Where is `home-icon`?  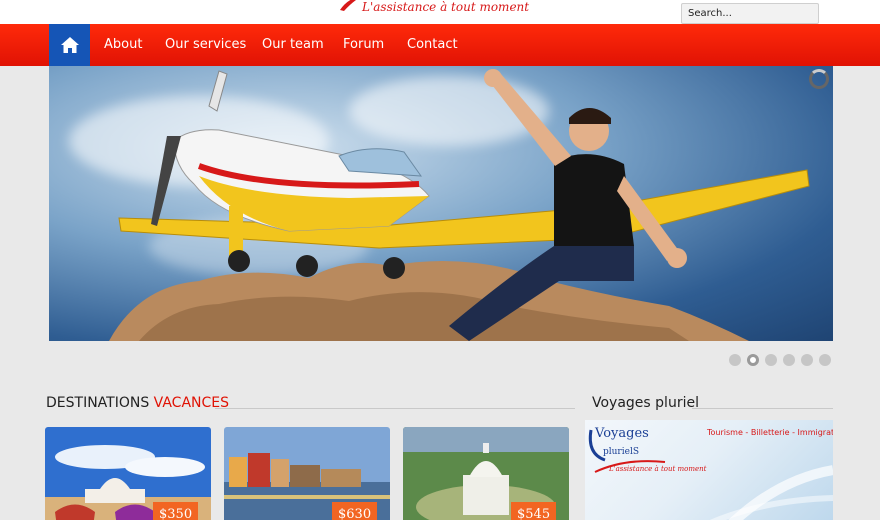 home-icon is located at coordinates (69, 45).